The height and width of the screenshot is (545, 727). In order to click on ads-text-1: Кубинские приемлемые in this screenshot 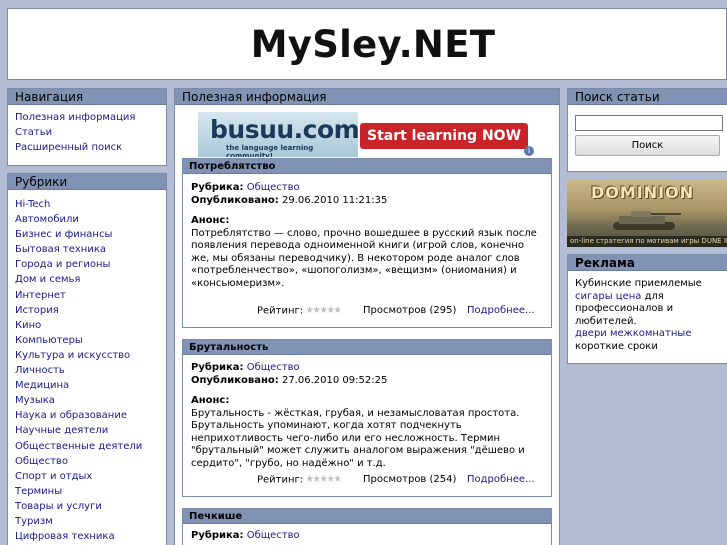, I will do `click(638, 283)`.